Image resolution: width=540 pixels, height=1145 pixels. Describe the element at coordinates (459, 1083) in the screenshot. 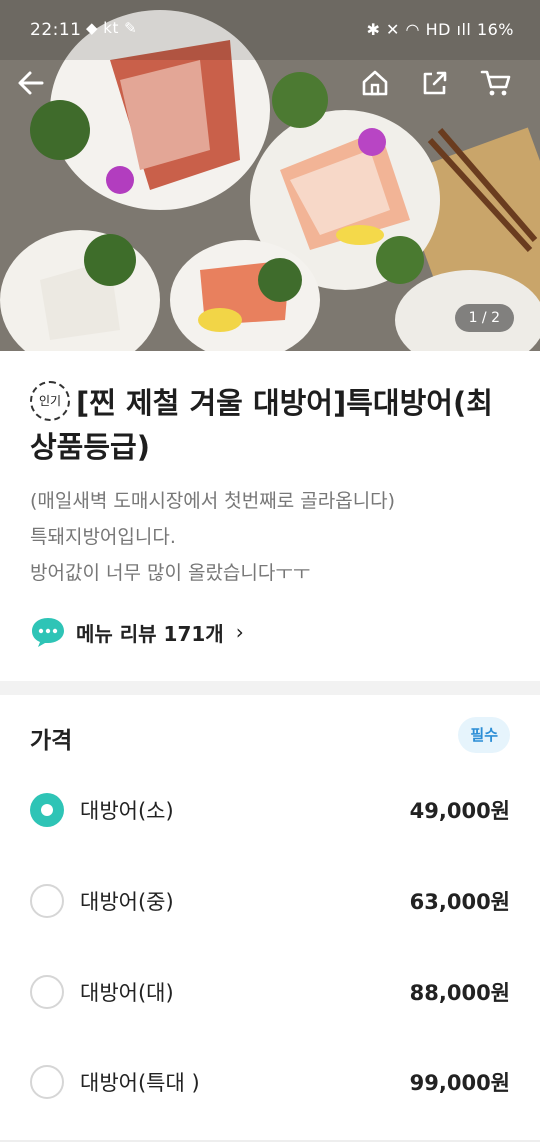

I see `option-price: 99,000원` at that location.